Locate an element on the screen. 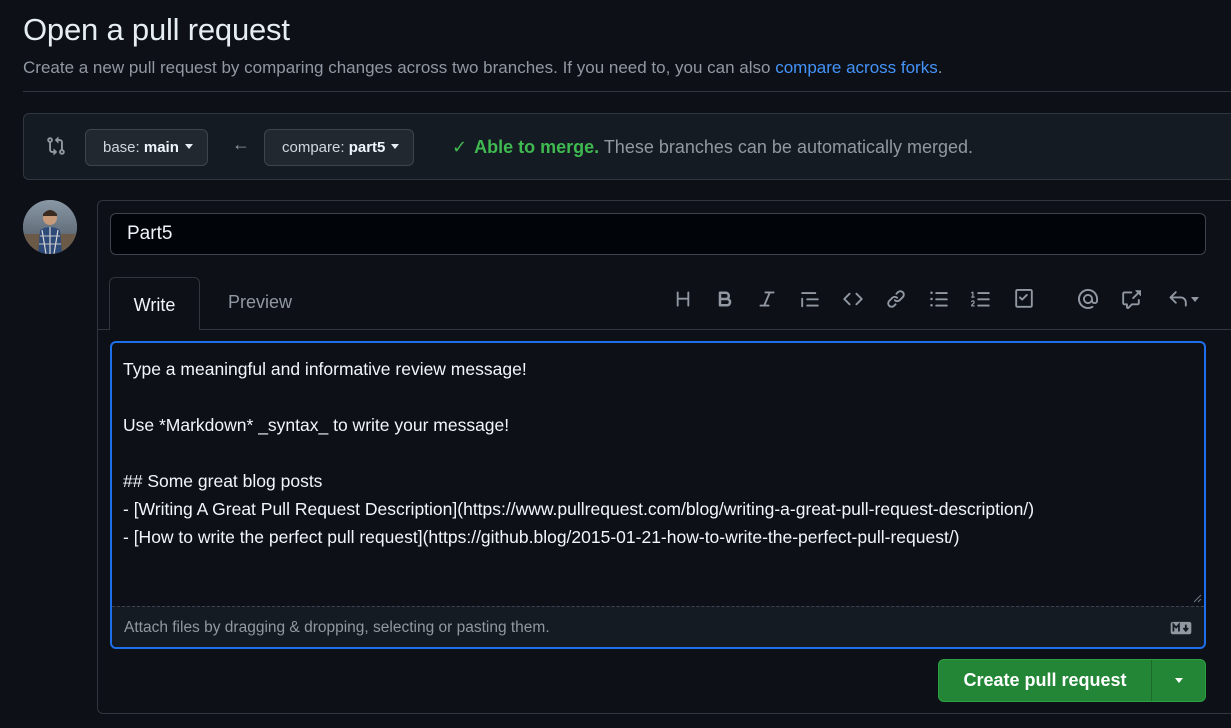 Image resolution: width=1231 pixels, height=728 pixels. create-pull-request-group: Create pull request is located at coordinates (1072, 680).